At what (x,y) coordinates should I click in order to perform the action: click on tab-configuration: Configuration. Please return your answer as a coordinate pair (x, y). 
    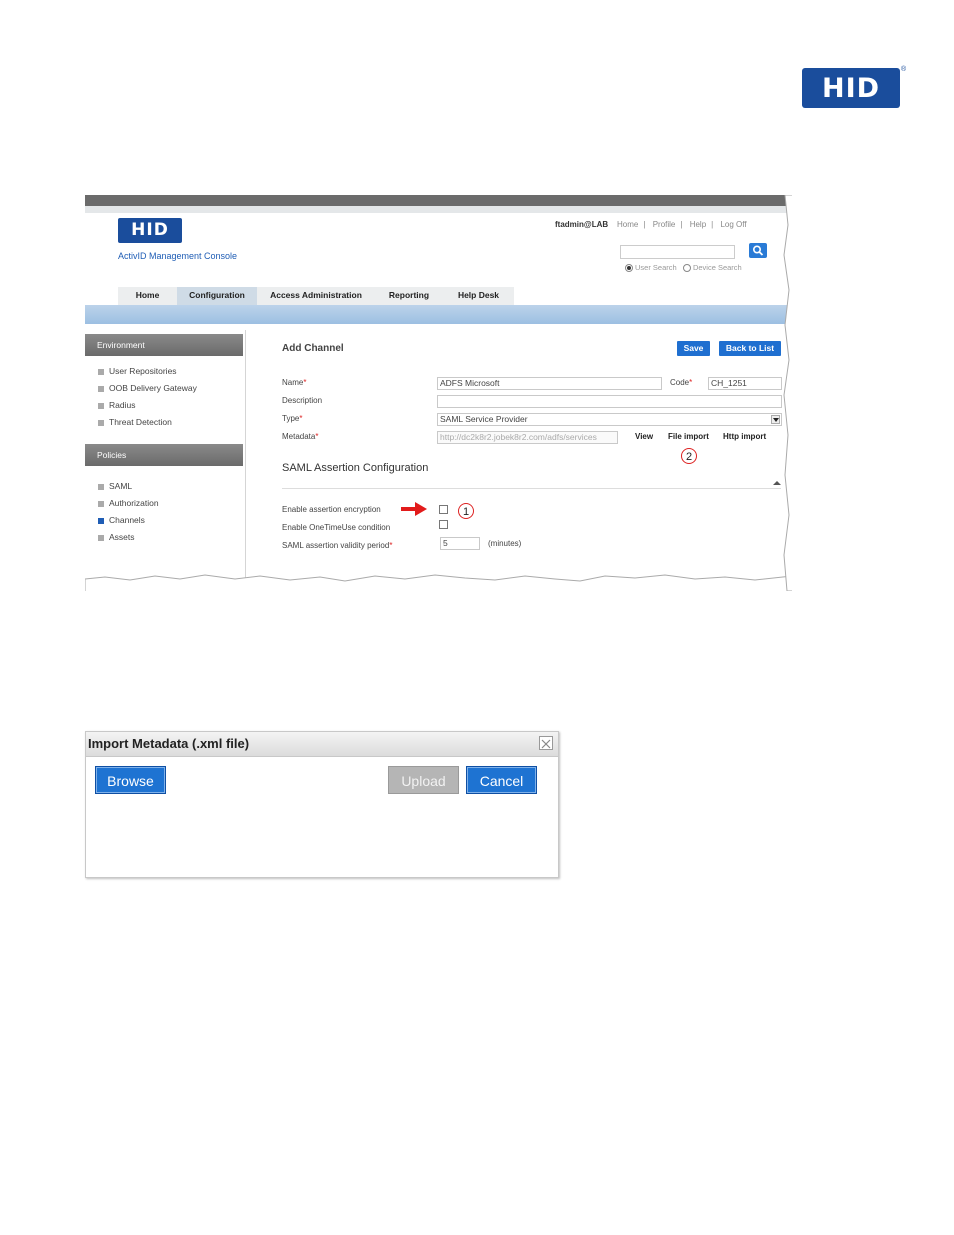
    Looking at the image, I should click on (217, 296).